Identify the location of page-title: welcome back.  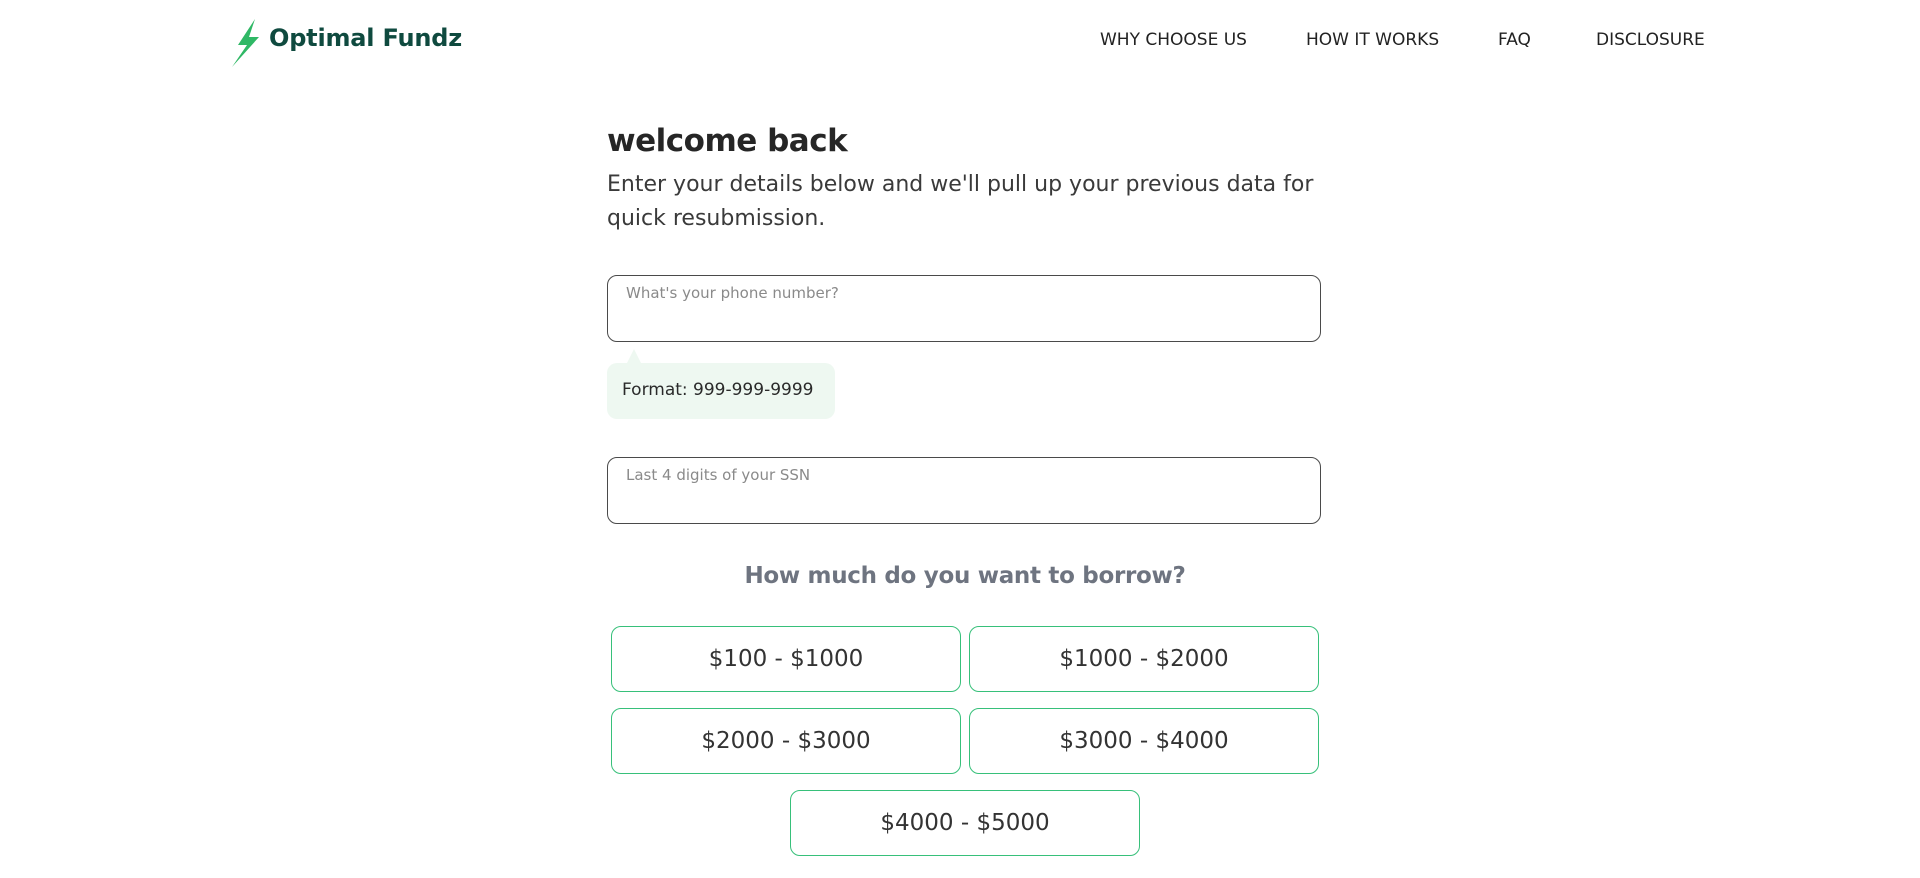
(727, 141).